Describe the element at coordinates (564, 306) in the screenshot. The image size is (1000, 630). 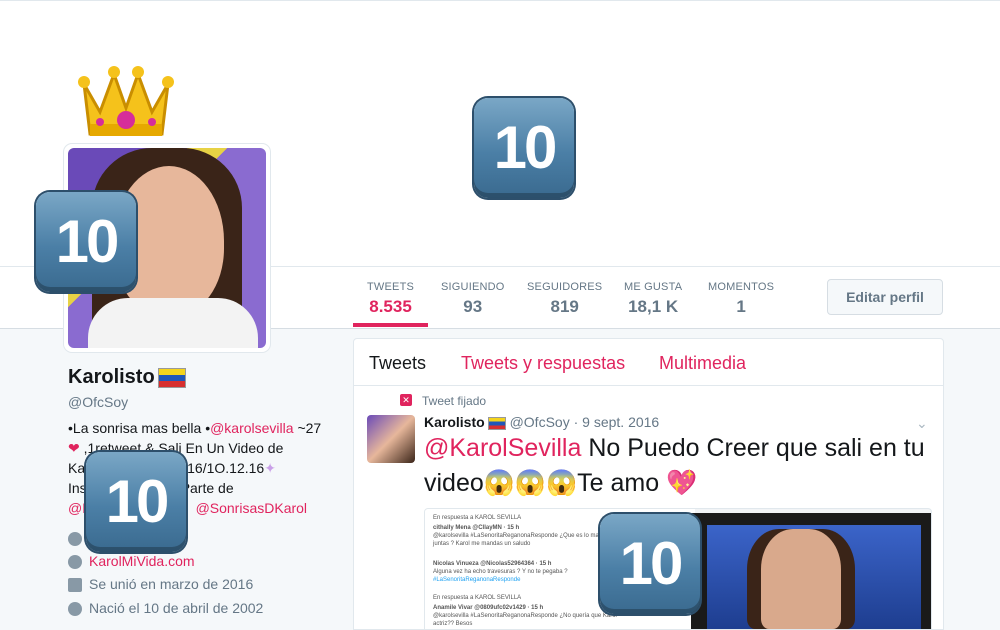
I see `stat-value: 819` at that location.